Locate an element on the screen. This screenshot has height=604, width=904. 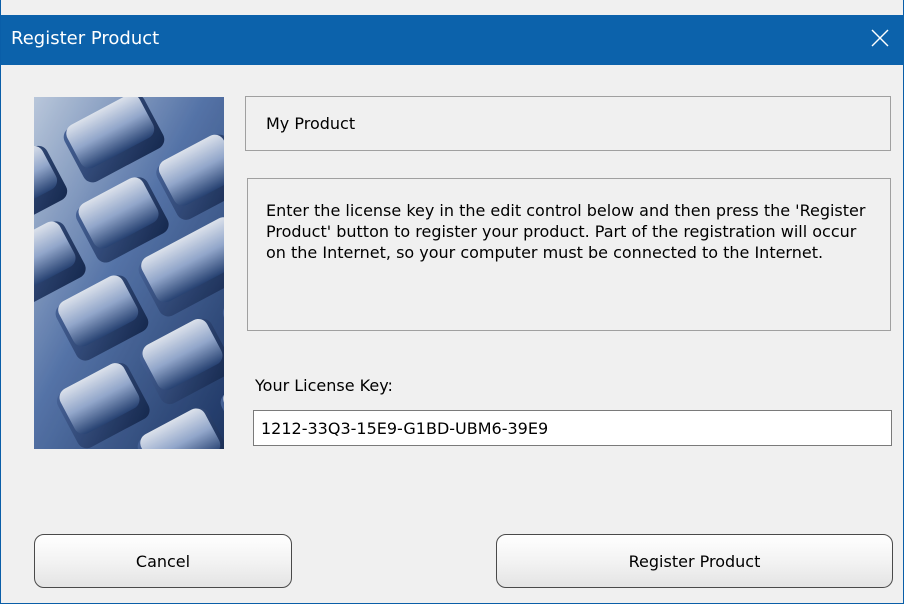
keyboard-photo is located at coordinates (129, 273).